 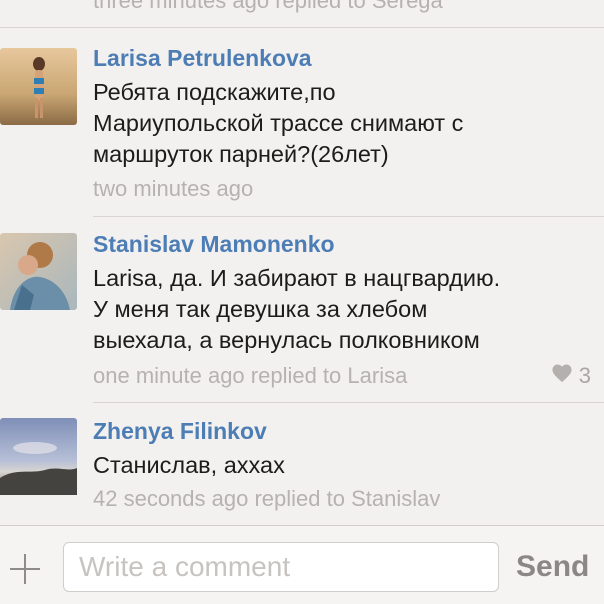 I want to click on comment-author: Larisa Petrulenkova, so click(x=202, y=58).